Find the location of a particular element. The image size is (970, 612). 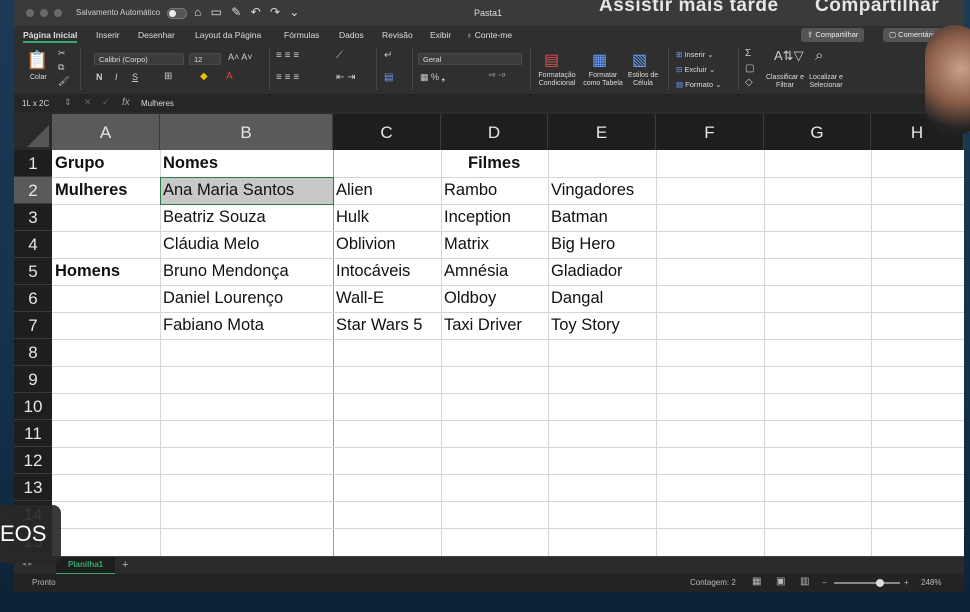

tab-page-layout: Layout da Página is located at coordinates (228, 35).